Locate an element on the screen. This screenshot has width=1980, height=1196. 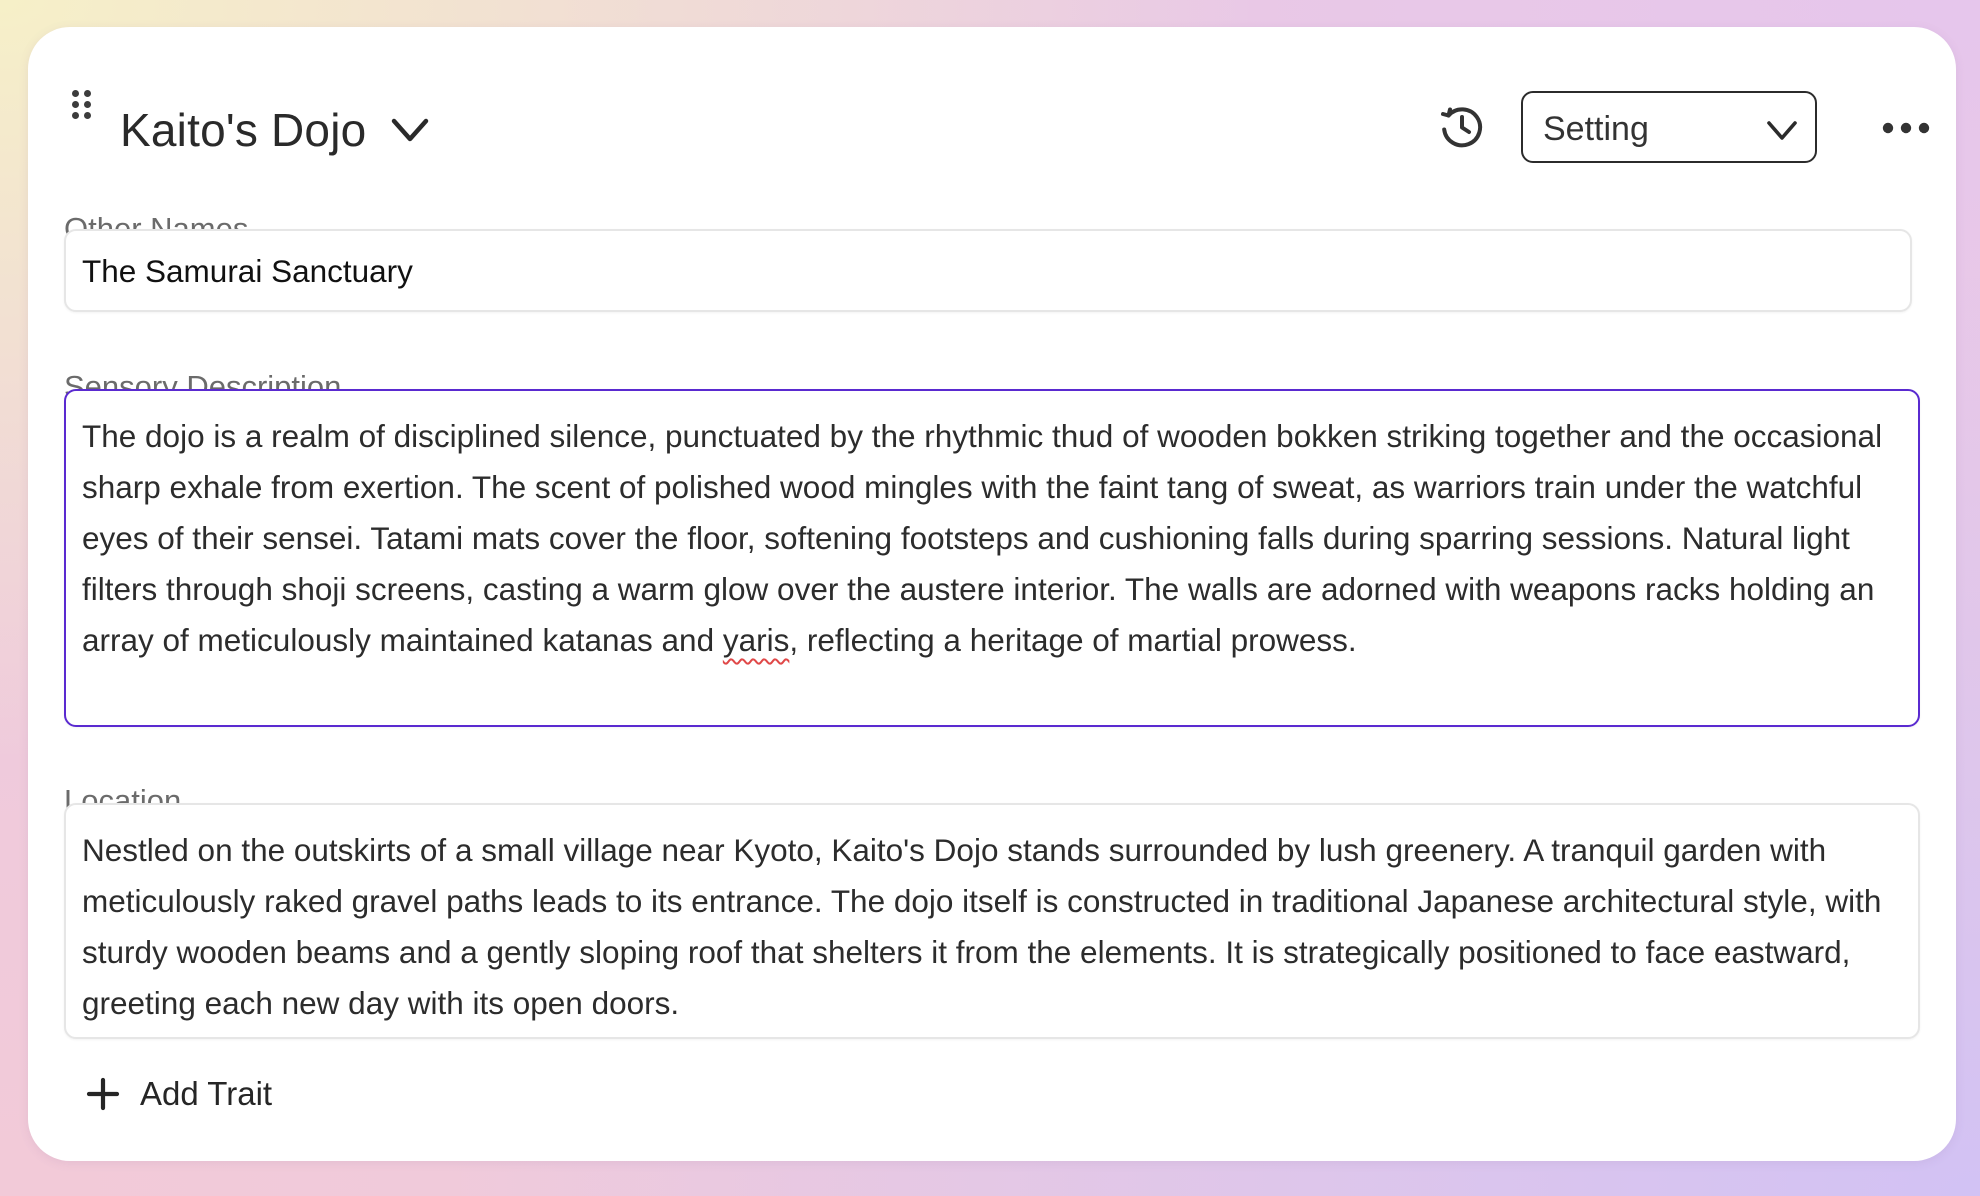
drag-handle-icon is located at coordinates (86, 105).